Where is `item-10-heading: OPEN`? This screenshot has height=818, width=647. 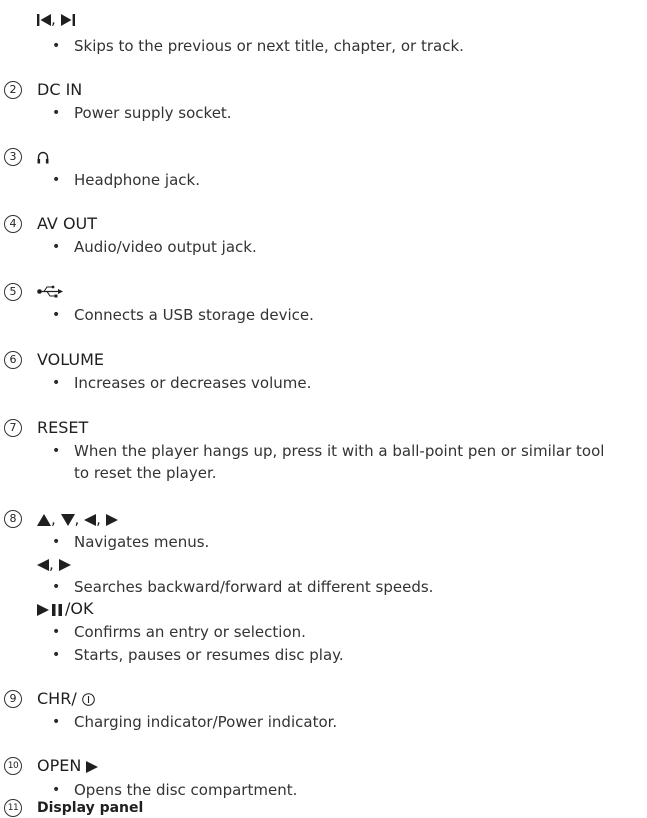 item-10-heading: OPEN is located at coordinates (68, 766).